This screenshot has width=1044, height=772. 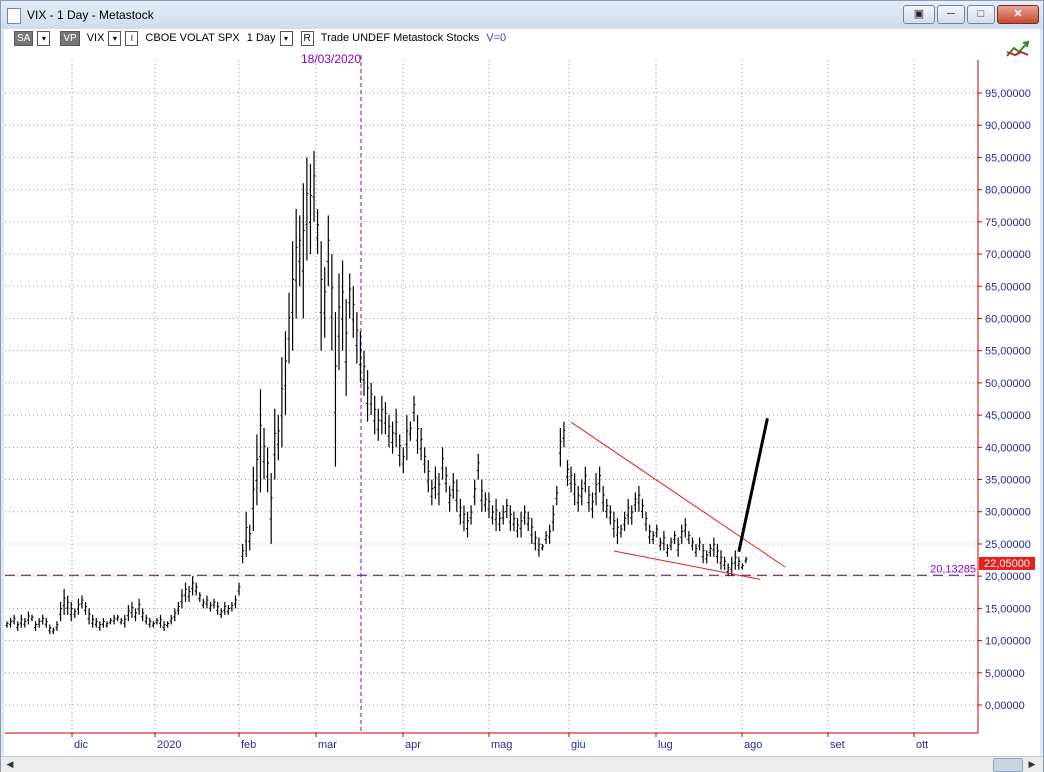 I want to click on info-toggle-icon: I, so click(x=132, y=38).